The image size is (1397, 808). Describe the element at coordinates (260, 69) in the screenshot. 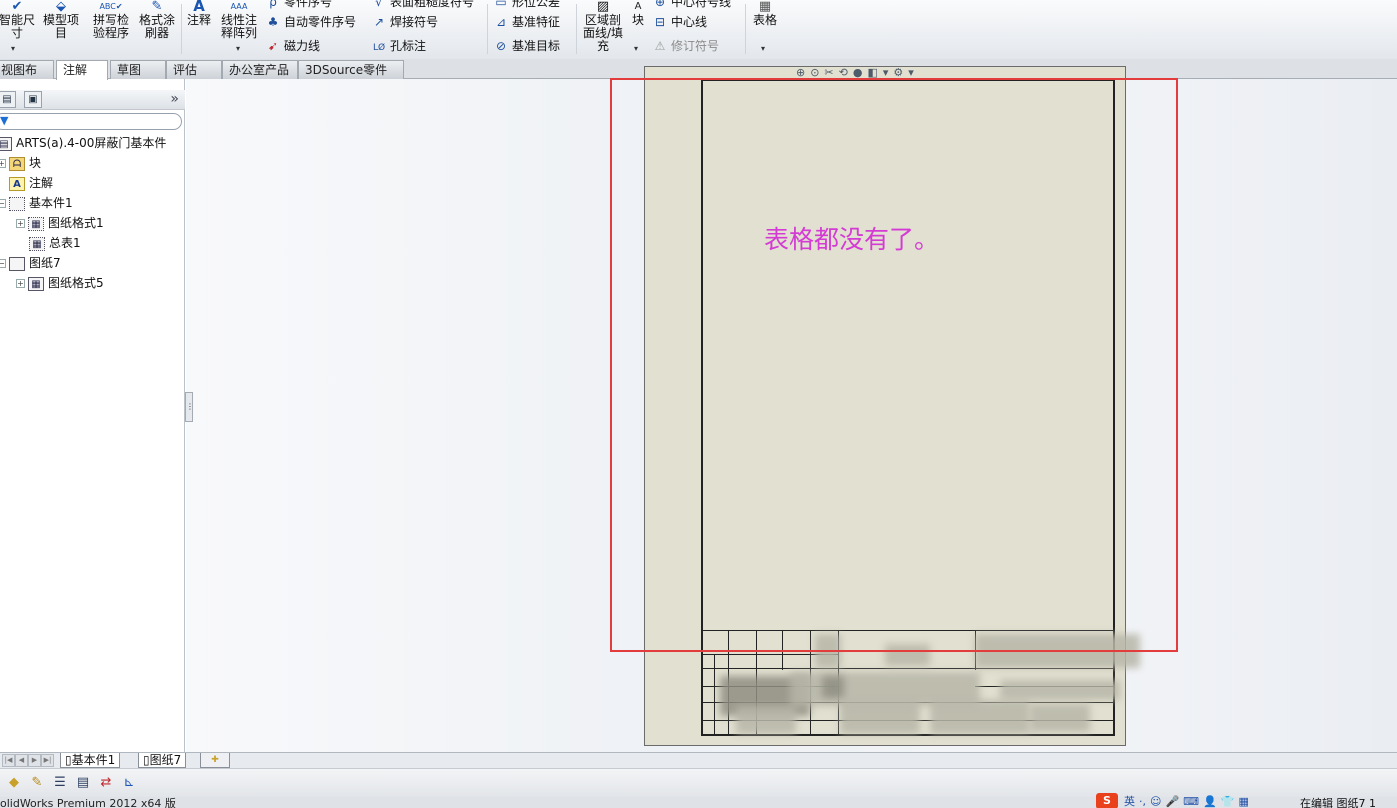

I see `tab-office-products: 办公室产品` at that location.